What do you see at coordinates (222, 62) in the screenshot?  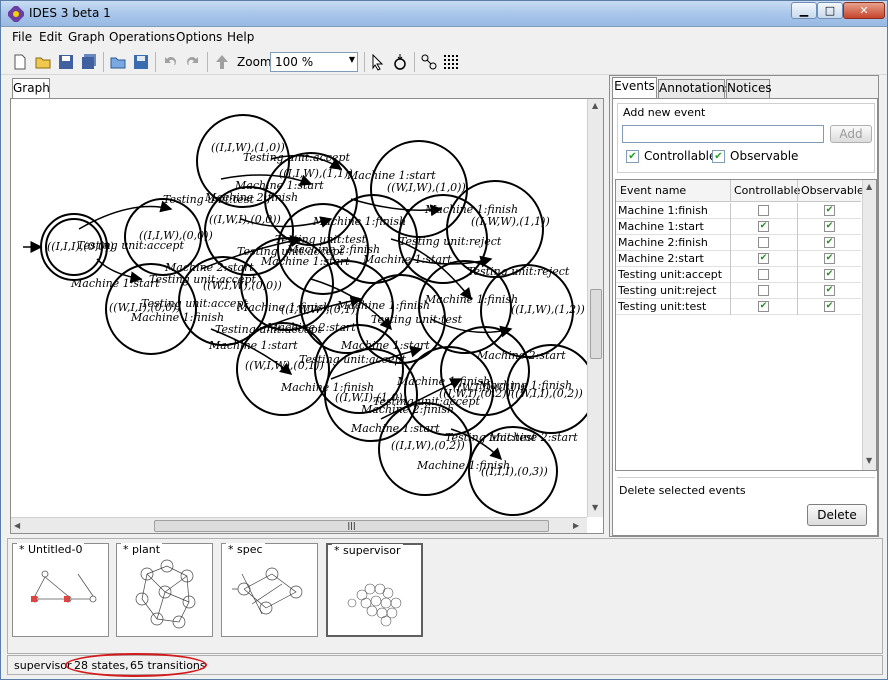 I see `arrow-up-icon` at bounding box center [222, 62].